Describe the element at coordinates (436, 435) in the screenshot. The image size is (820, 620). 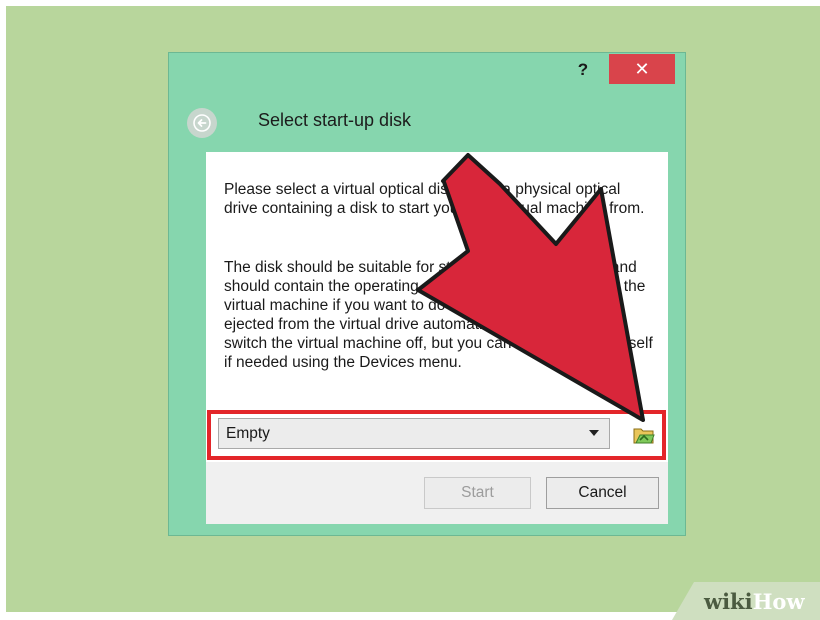
I see `highlight-box` at that location.